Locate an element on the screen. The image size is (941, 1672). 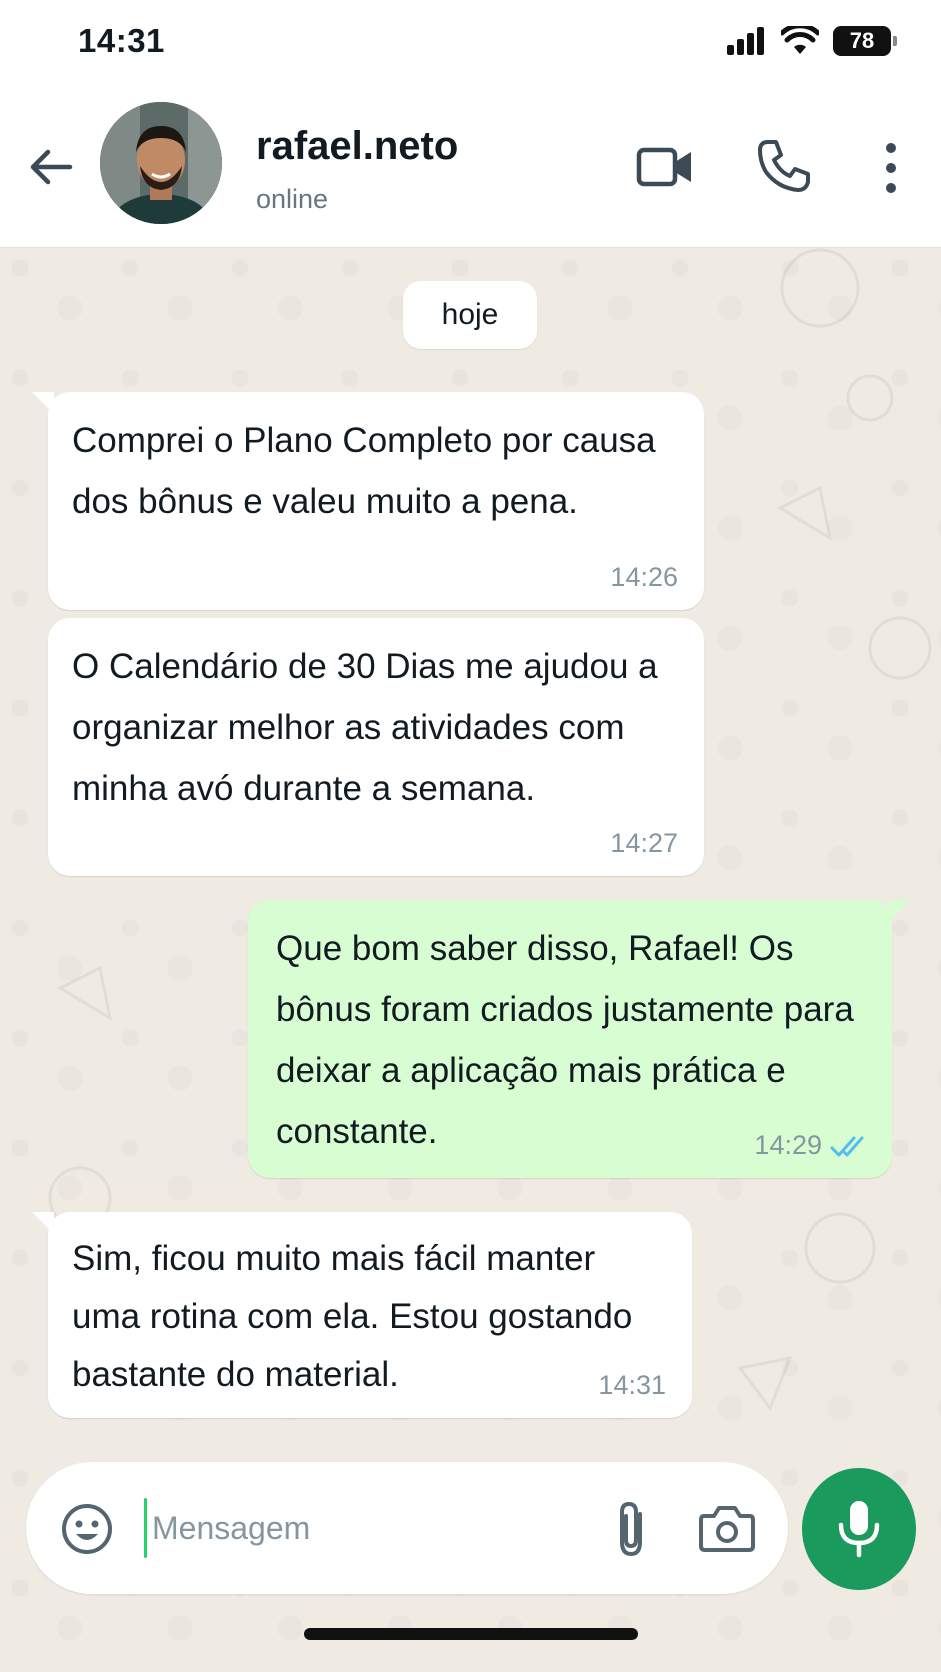
video-call-icon is located at coordinates (665, 167).